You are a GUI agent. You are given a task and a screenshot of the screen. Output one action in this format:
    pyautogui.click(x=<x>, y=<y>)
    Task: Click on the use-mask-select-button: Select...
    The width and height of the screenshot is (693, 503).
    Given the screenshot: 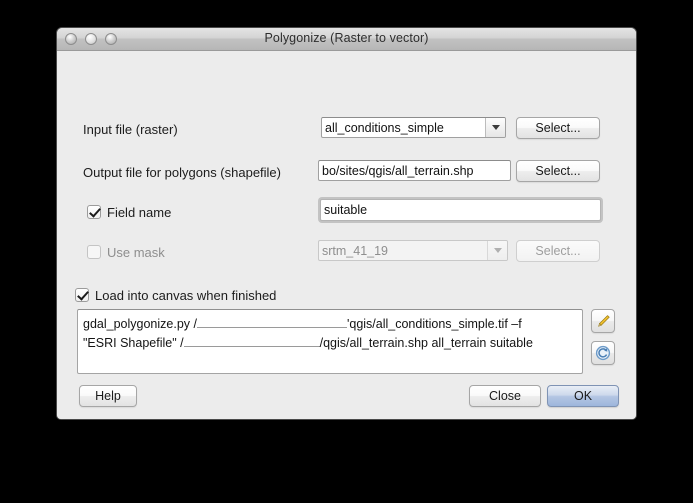 What is the action you would take?
    pyautogui.click(x=558, y=251)
    